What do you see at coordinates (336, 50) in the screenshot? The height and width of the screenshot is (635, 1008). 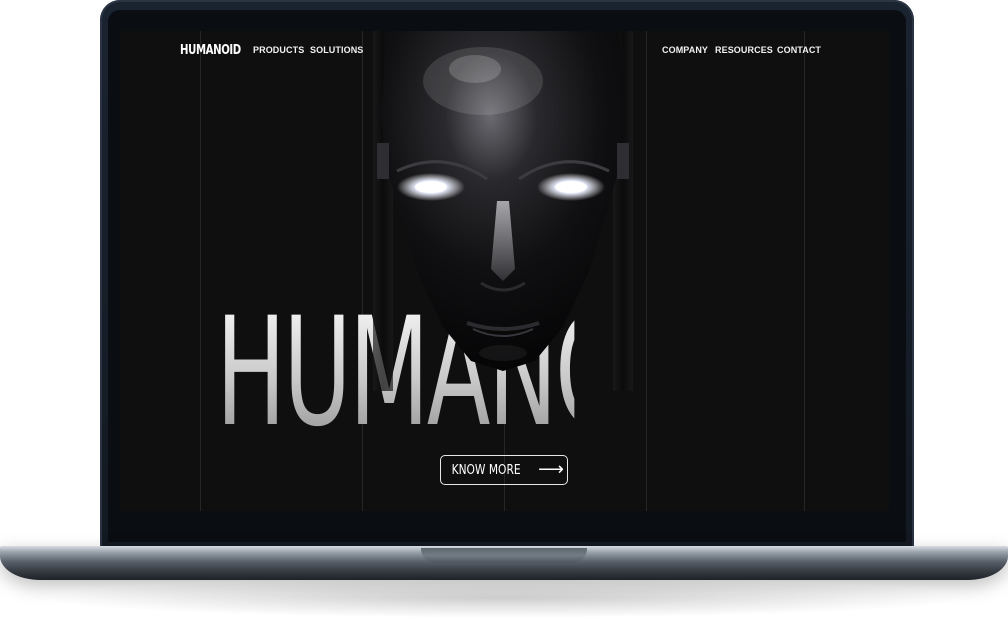 I see `nav-link-solutions: SOLUTIONS` at bounding box center [336, 50].